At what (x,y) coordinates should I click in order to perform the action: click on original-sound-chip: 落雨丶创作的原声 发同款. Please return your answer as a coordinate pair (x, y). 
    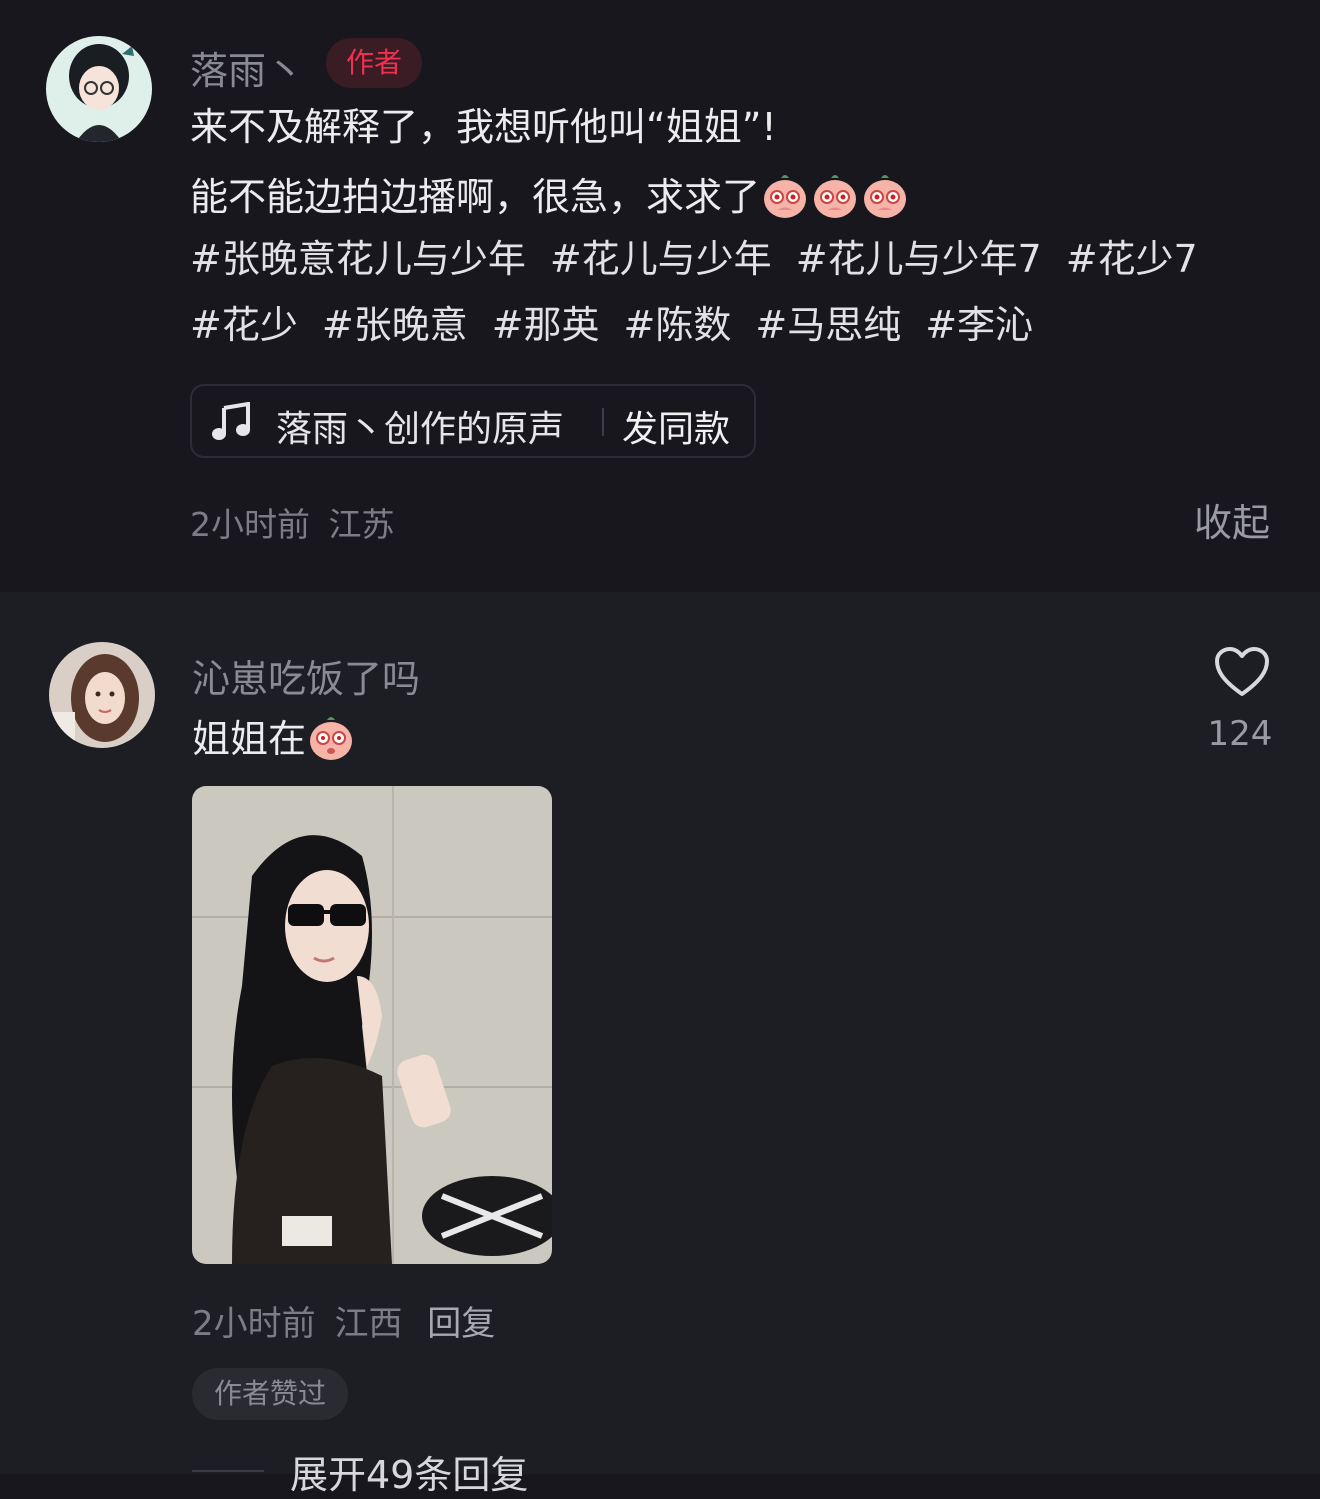
    Looking at the image, I should click on (473, 421).